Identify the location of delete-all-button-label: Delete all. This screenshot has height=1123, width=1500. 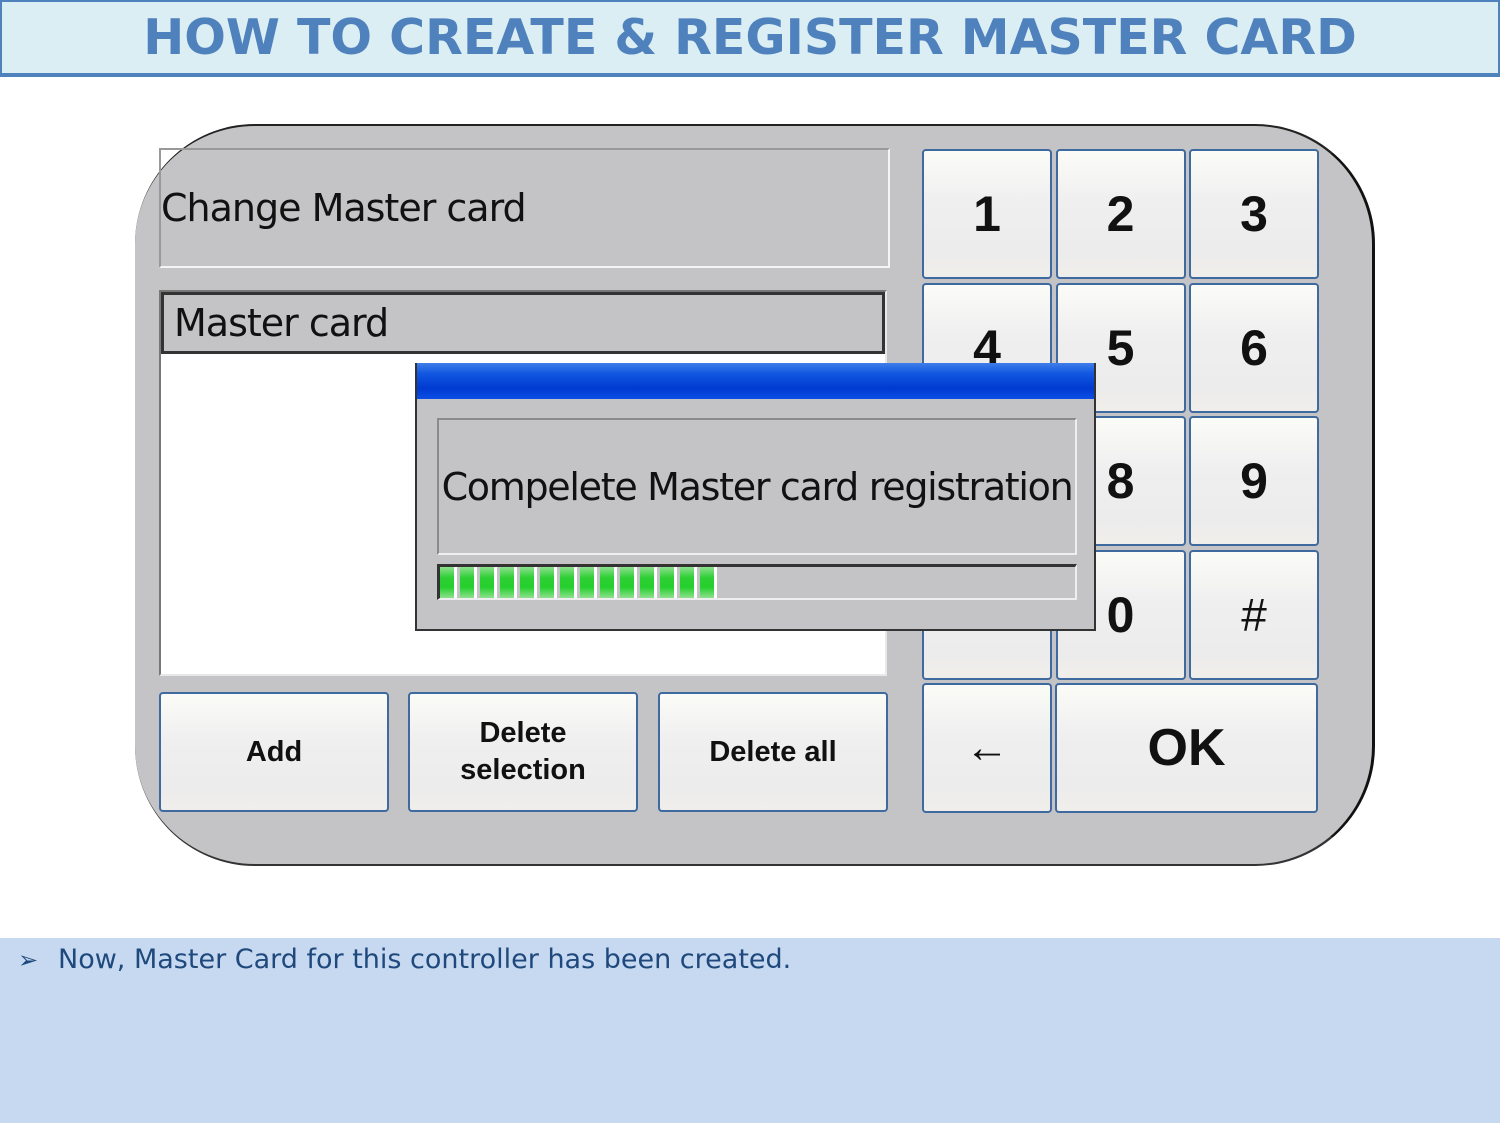
(773, 751).